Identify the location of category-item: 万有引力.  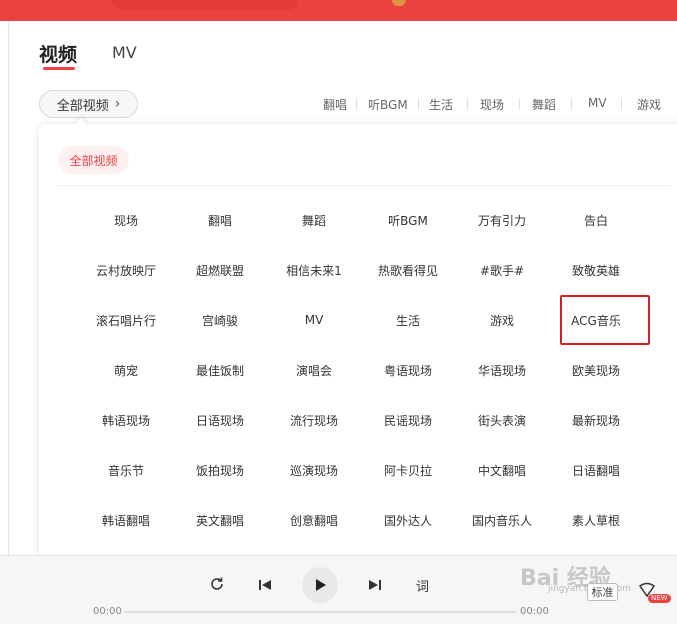
(502, 220).